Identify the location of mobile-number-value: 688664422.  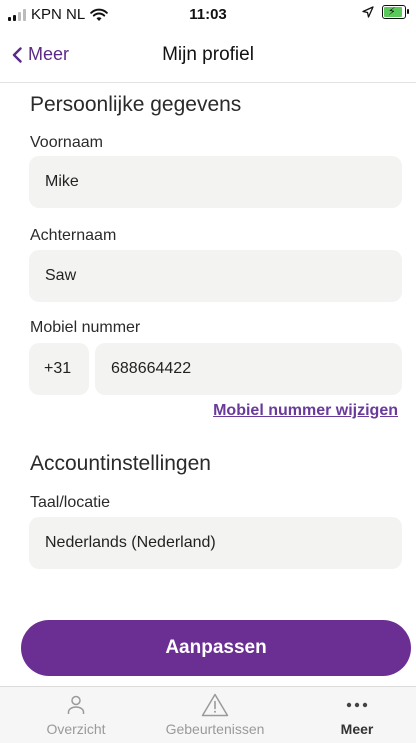
(151, 368).